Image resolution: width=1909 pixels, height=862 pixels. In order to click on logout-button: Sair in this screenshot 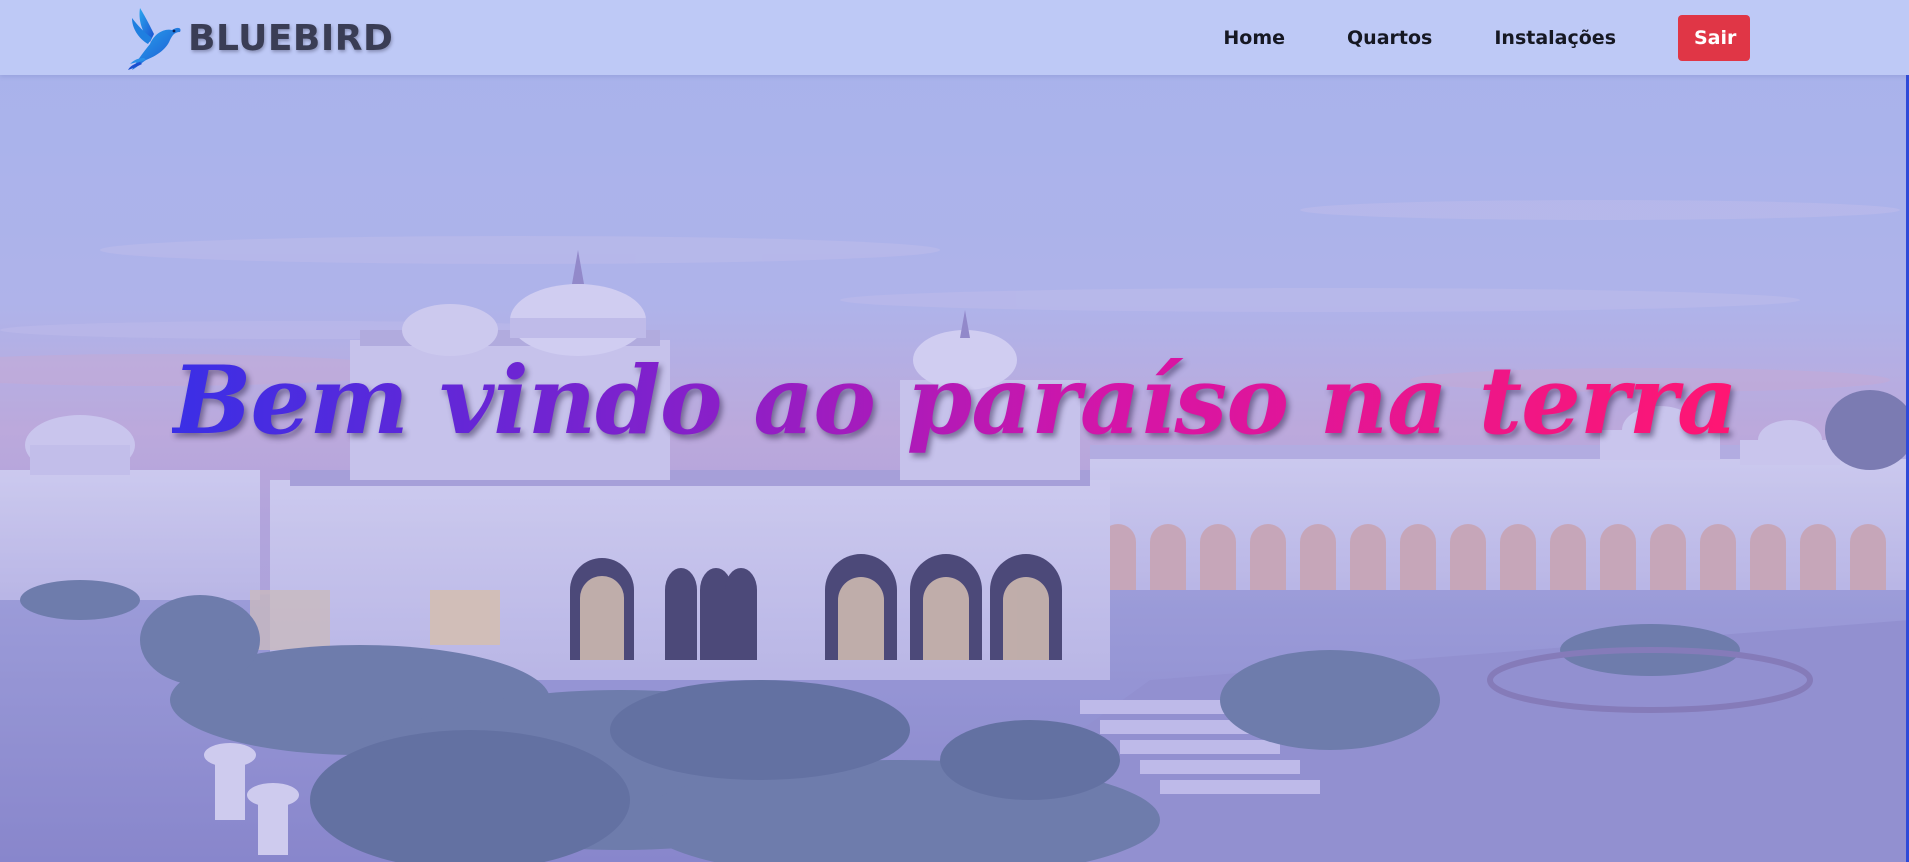, I will do `click(1714, 37)`.